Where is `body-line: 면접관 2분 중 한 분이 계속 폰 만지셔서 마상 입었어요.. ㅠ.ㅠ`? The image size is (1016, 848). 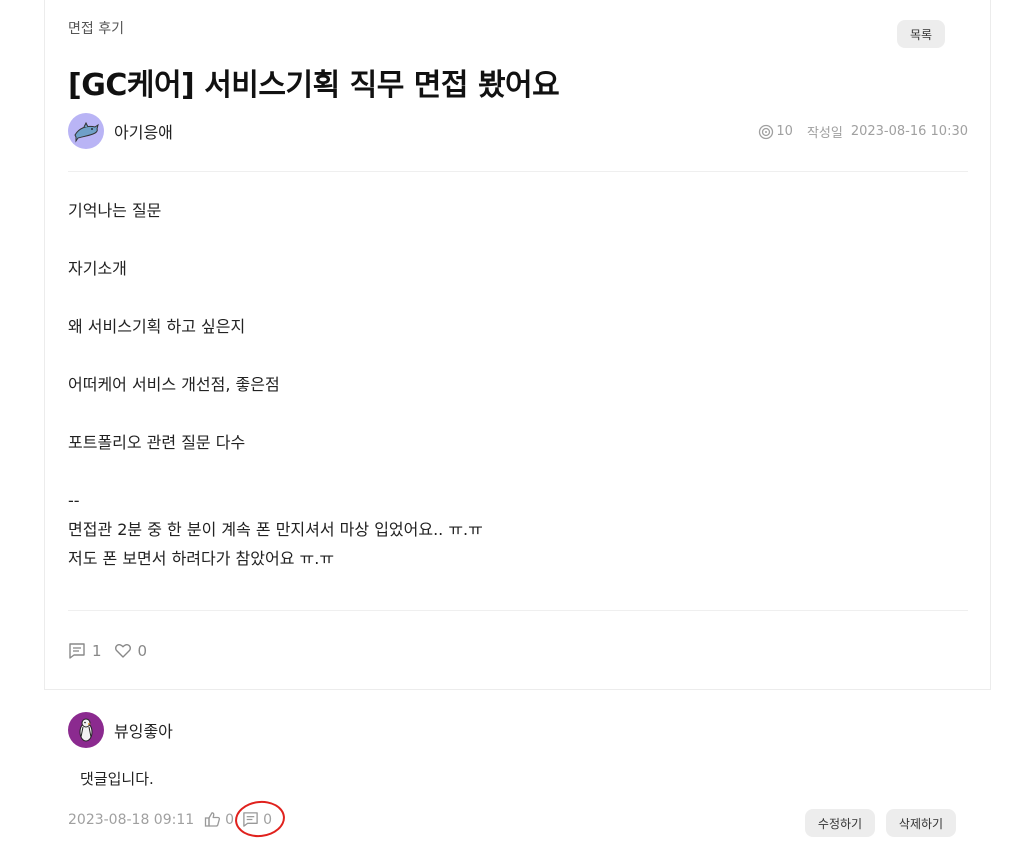 body-line: 면접관 2분 중 한 분이 계속 폰 만지셔서 마상 입었어요.. ㅠ.ㅠ is located at coordinates (275, 529).